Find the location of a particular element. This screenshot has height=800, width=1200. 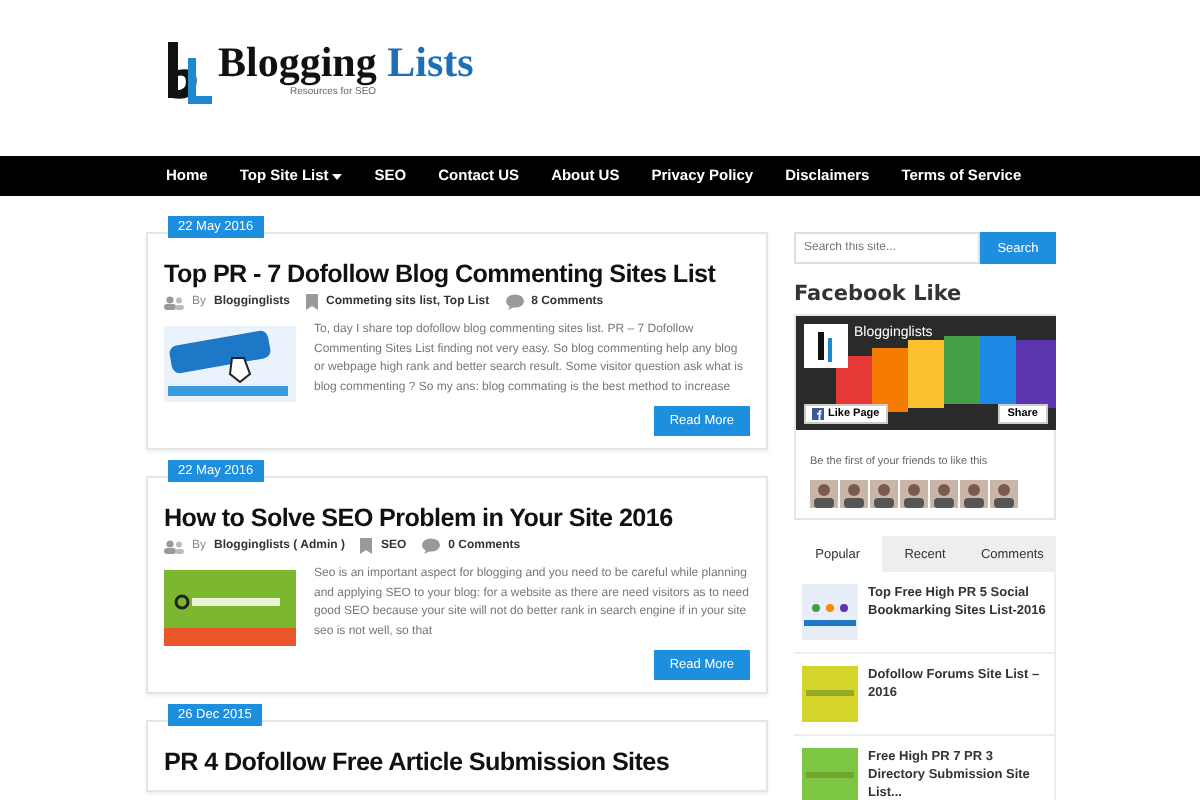

post-title: Top PR - 7 Dofollow Blog Commenting Sites List is located at coordinates (457, 274).